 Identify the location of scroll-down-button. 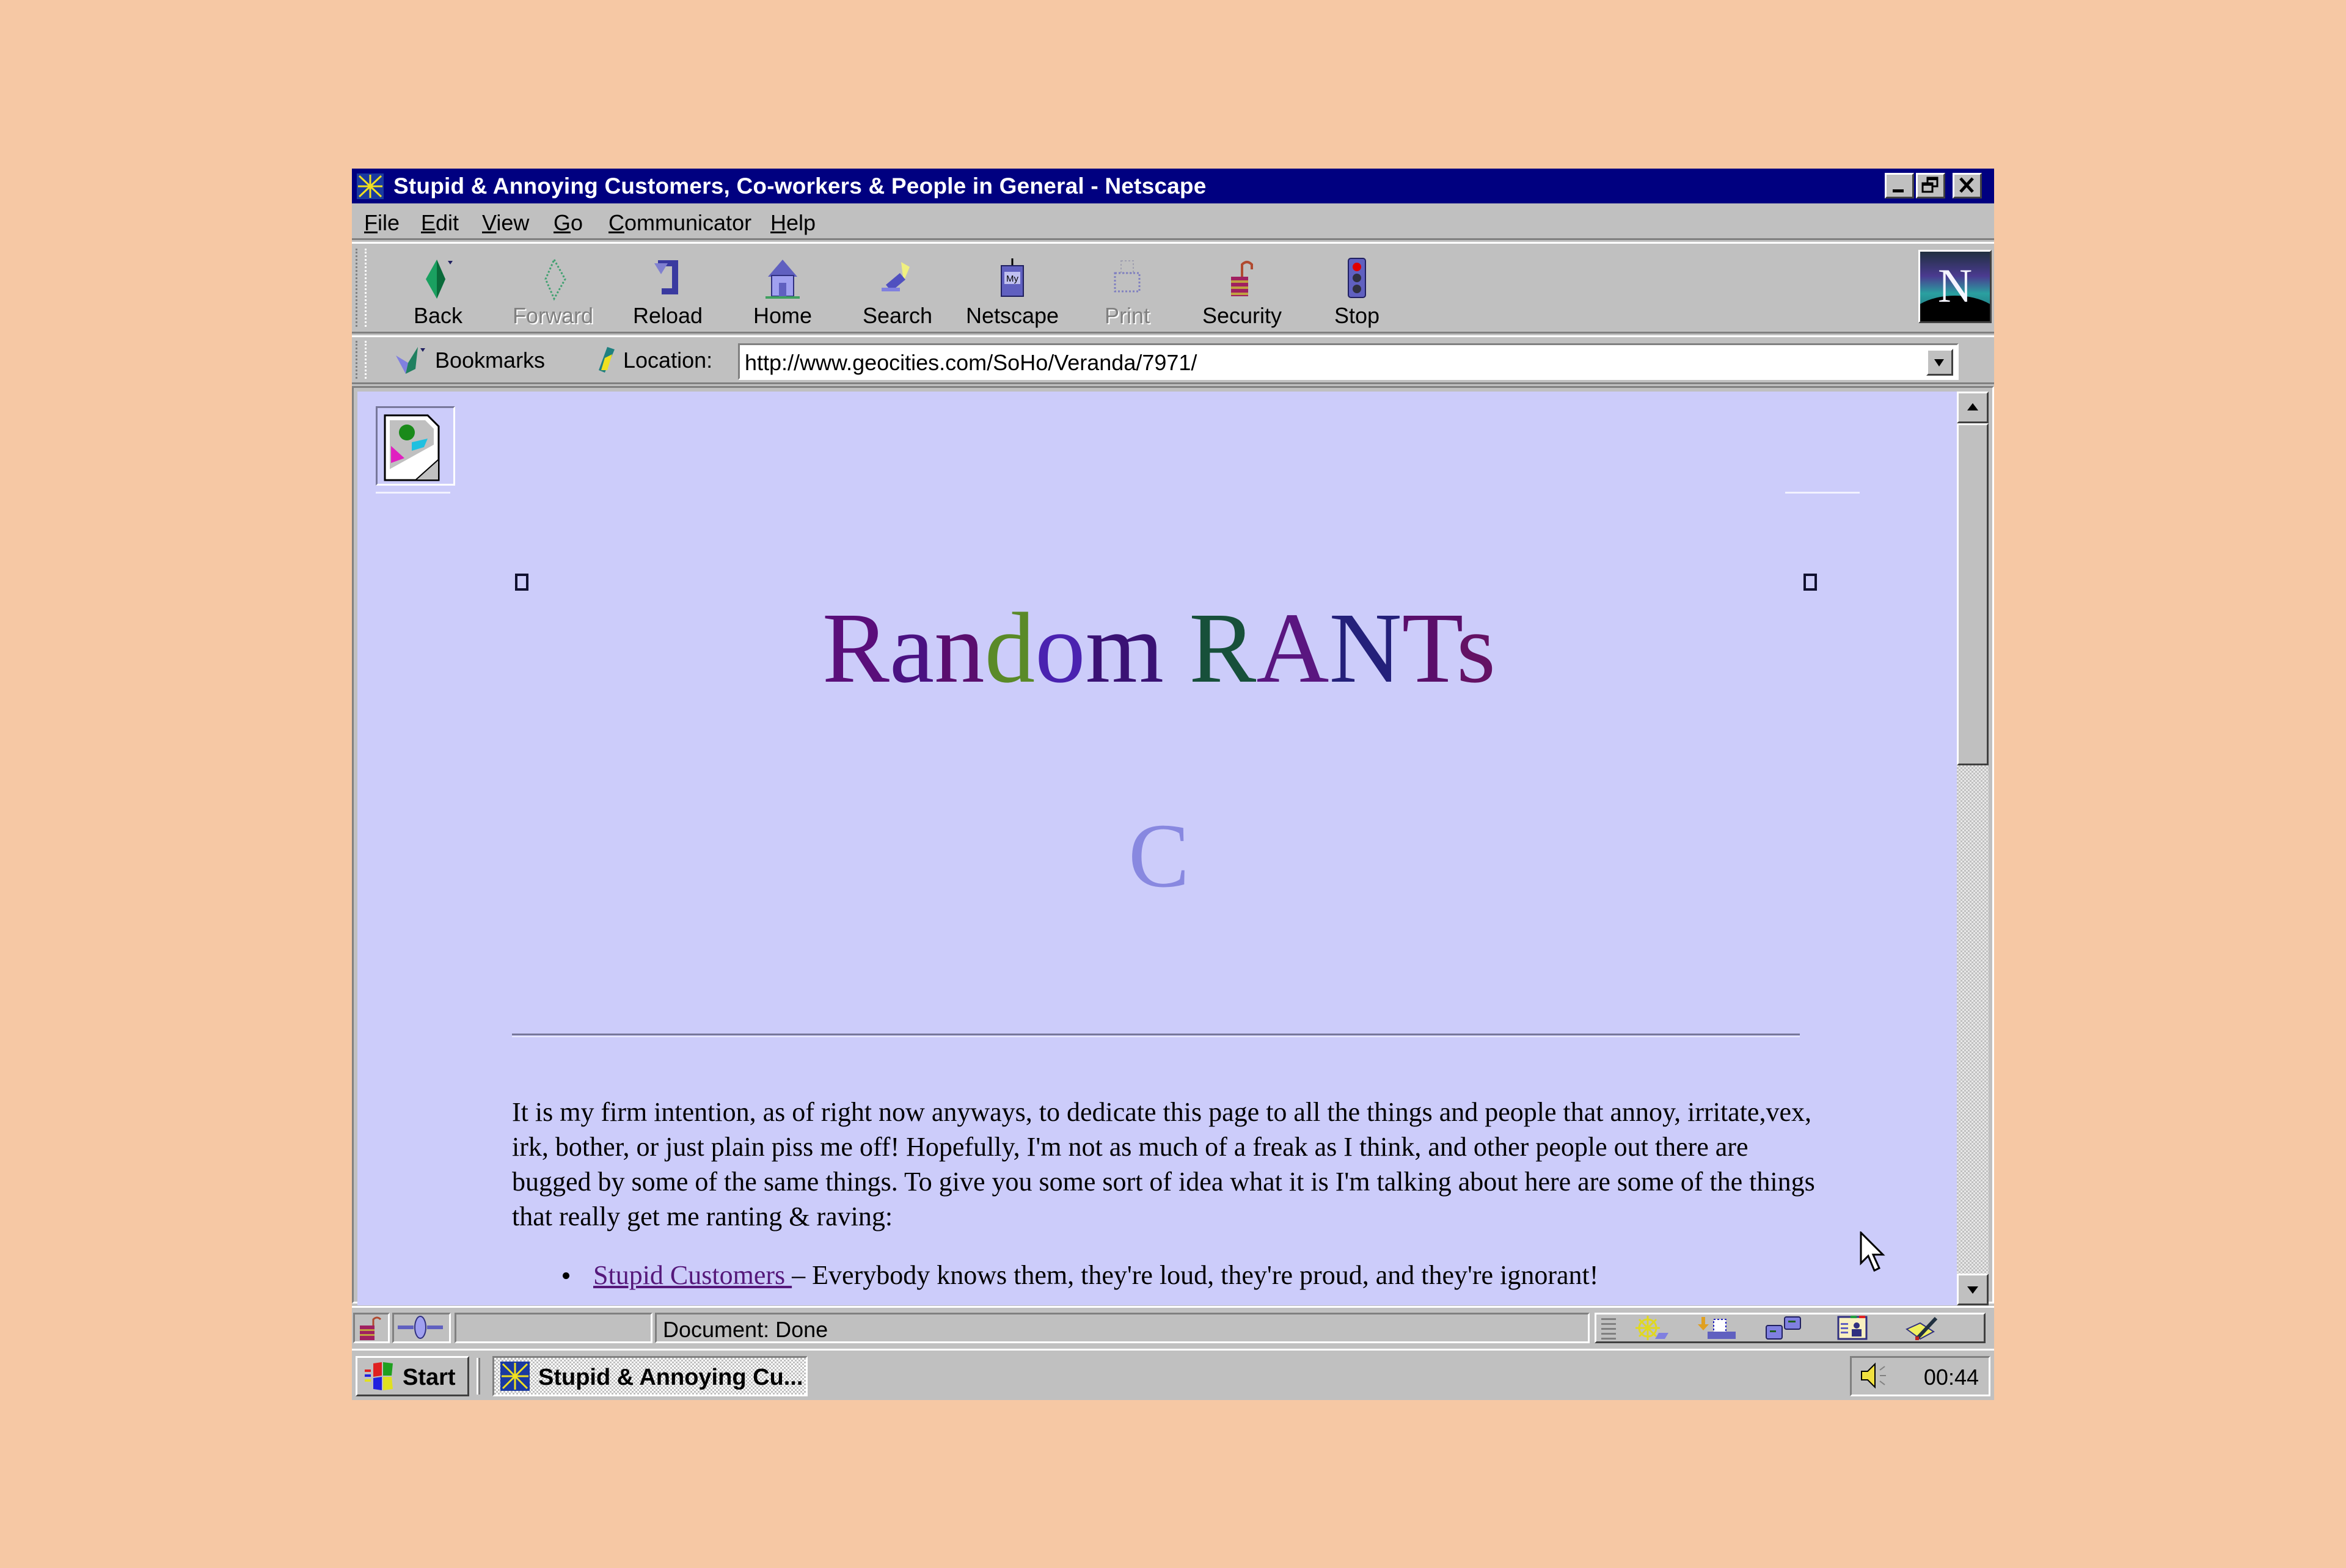
(1973, 1289).